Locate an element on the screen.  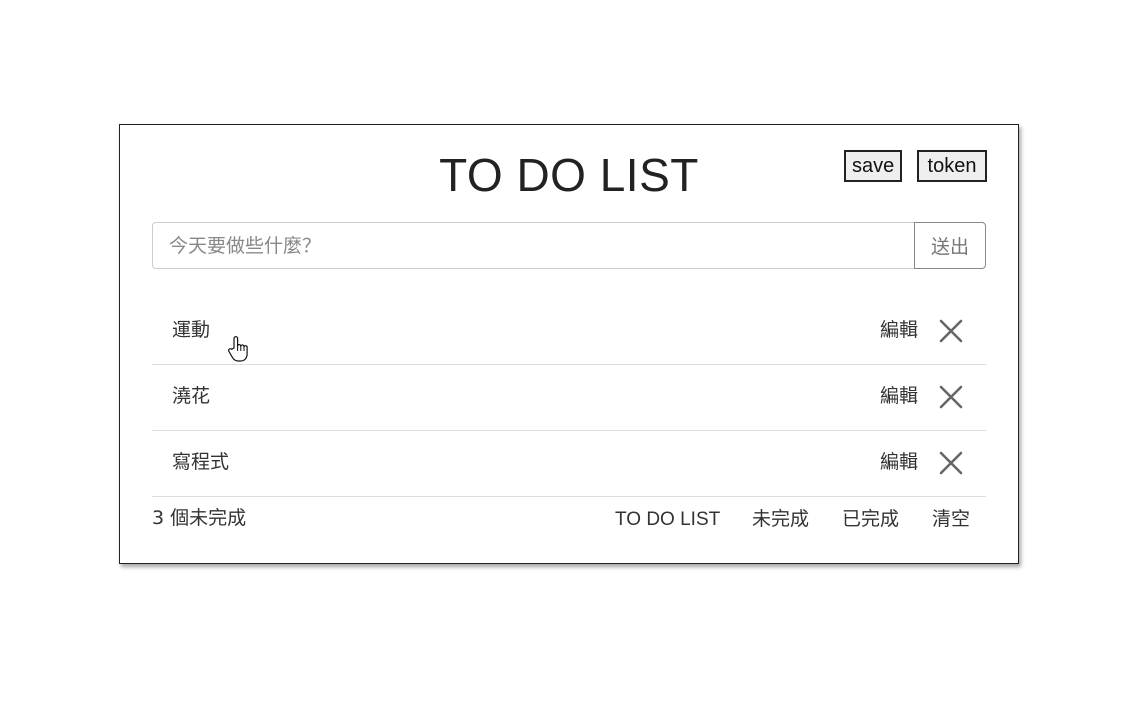
add-todo-form: 送出 is located at coordinates (569, 245).